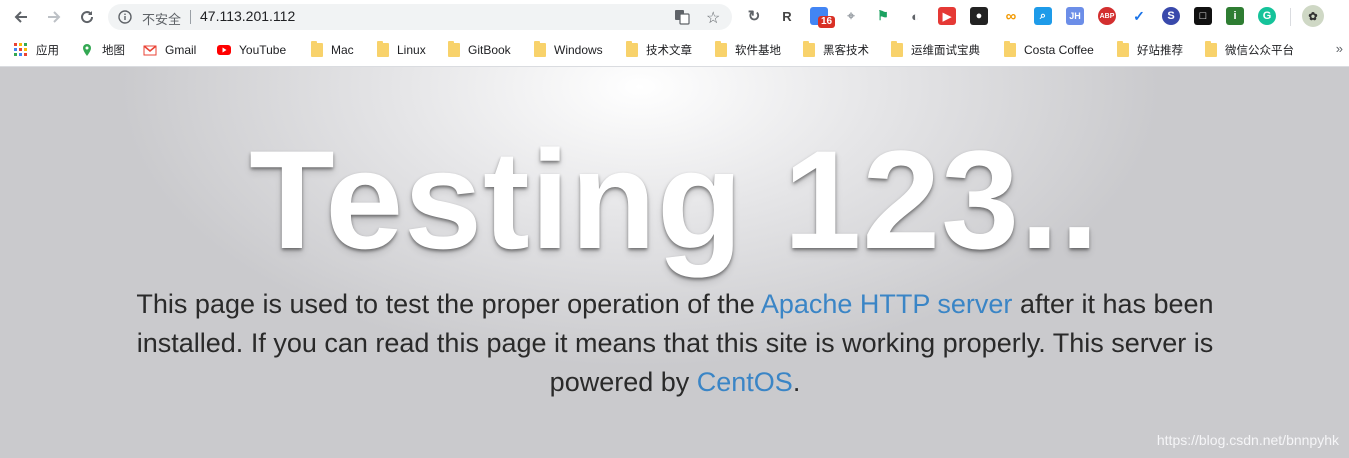 Image resolution: width=1349 pixels, height=458 pixels. Describe the element at coordinates (1059, 50) in the screenshot. I see `bookmark-label: Costa Coffee` at that location.